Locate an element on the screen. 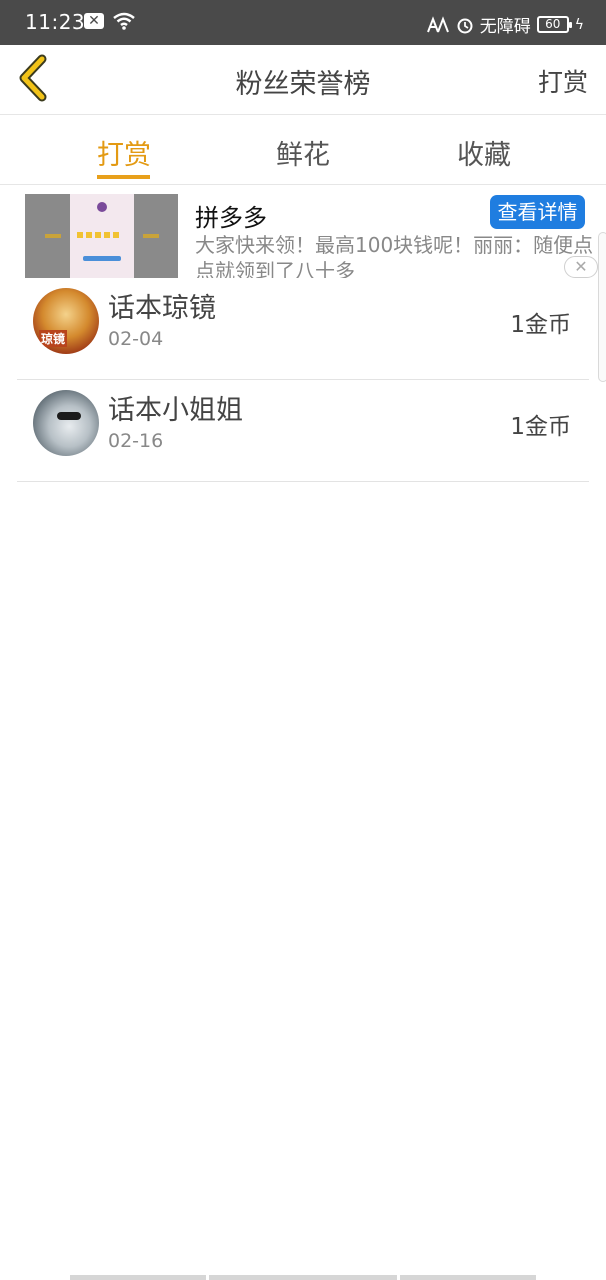 This screenshot has height=1280, width=606. avatar: 琼镜 is located at coordinates (66, 321).